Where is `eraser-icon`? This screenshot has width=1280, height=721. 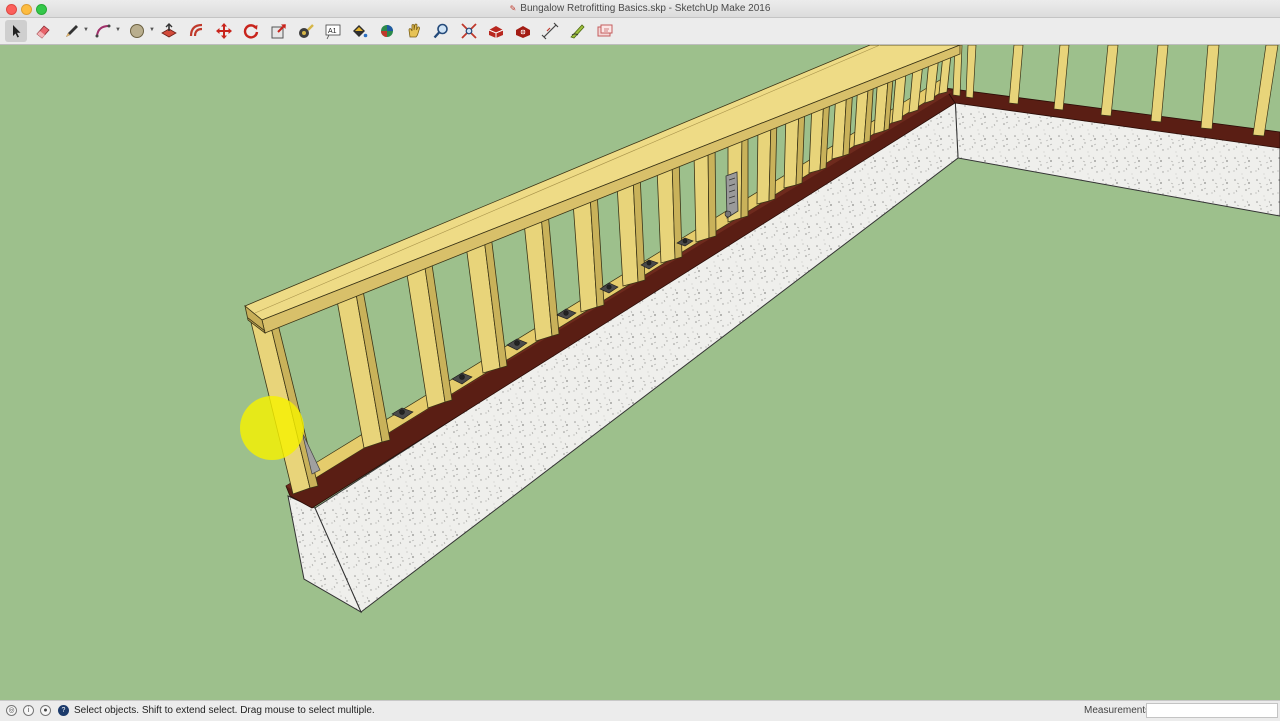
eraser-icon is located at coordinates (43, 32).